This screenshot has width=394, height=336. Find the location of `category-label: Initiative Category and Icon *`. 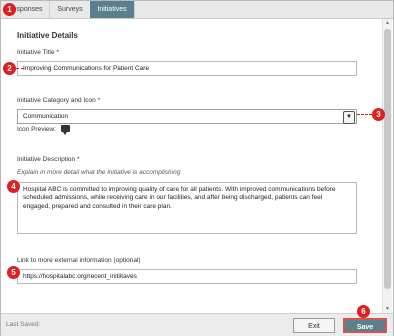

category-label: Initiative Category and Icon * is located at coordinates (59, 100).